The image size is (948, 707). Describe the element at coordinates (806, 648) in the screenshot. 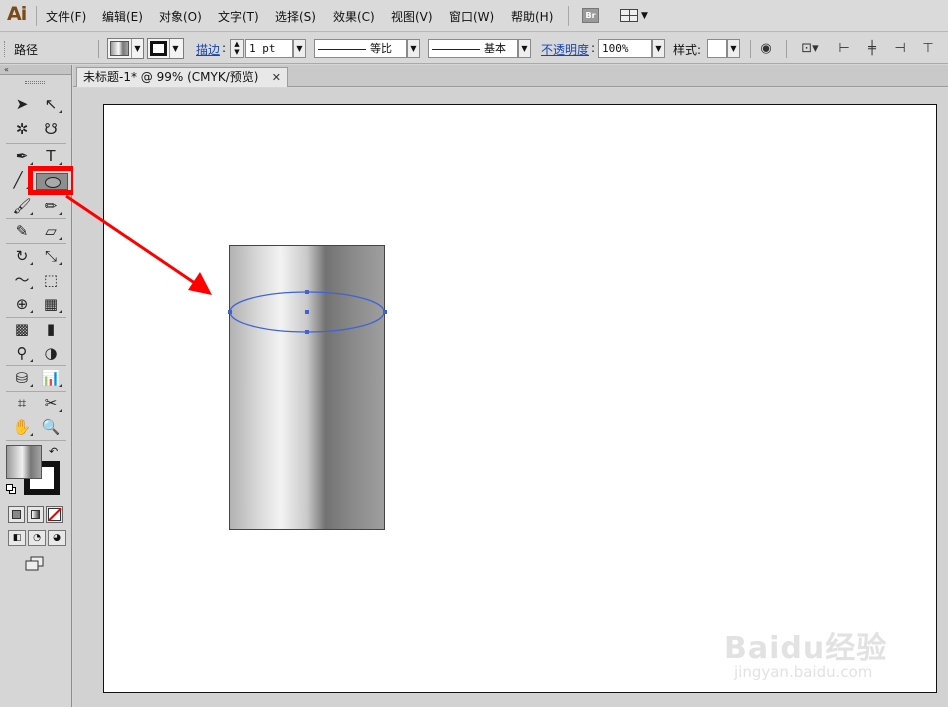

I see `watermark-brand: Baidu经验` at that location.